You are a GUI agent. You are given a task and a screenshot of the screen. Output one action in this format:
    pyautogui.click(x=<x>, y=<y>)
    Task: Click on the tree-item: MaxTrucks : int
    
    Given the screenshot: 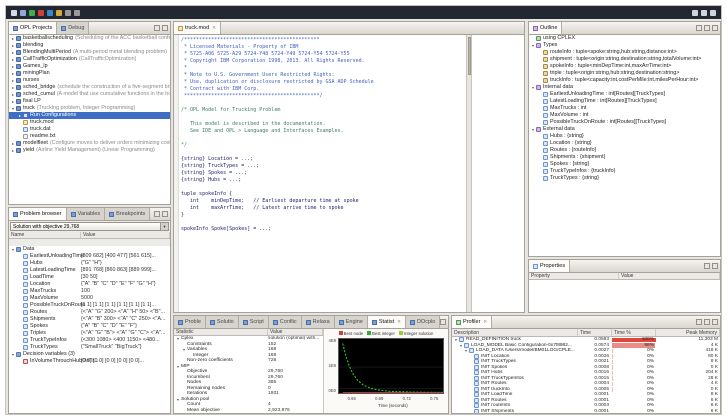 What is the action you would take?
    pyautogui.click(x=624, y=108)
    